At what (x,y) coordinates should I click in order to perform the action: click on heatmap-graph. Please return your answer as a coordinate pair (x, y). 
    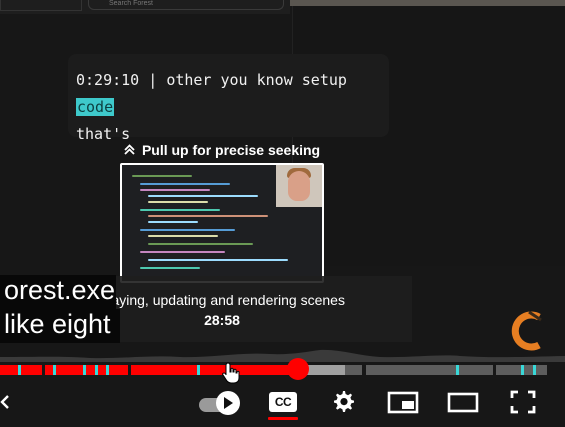
    Looking at the image, I should click on (282, 355).